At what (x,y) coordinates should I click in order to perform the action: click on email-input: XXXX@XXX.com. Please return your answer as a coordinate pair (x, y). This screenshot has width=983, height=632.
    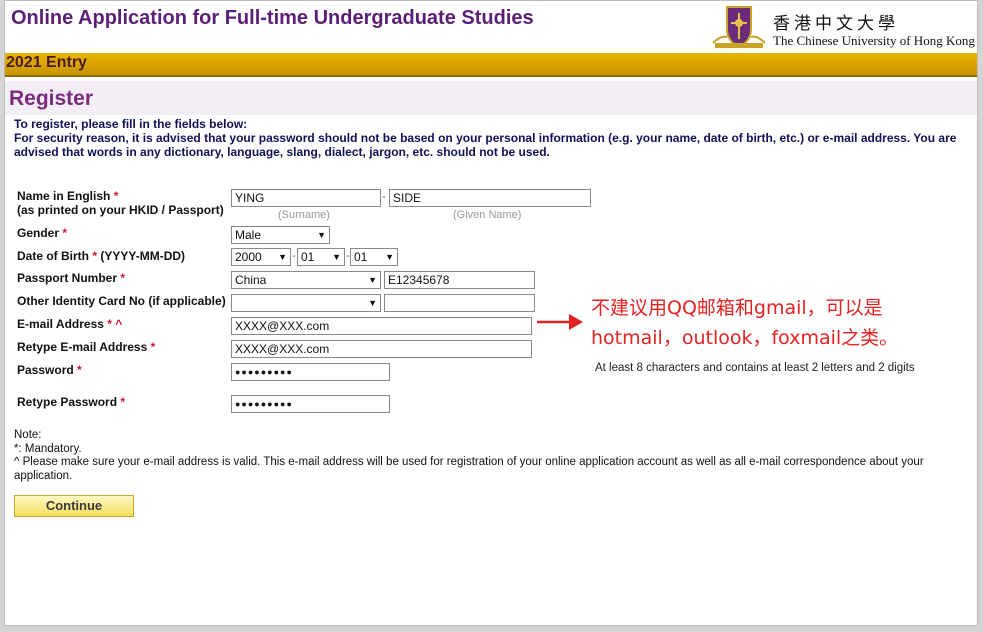
    Looking at the image, I should click on (381, 326).